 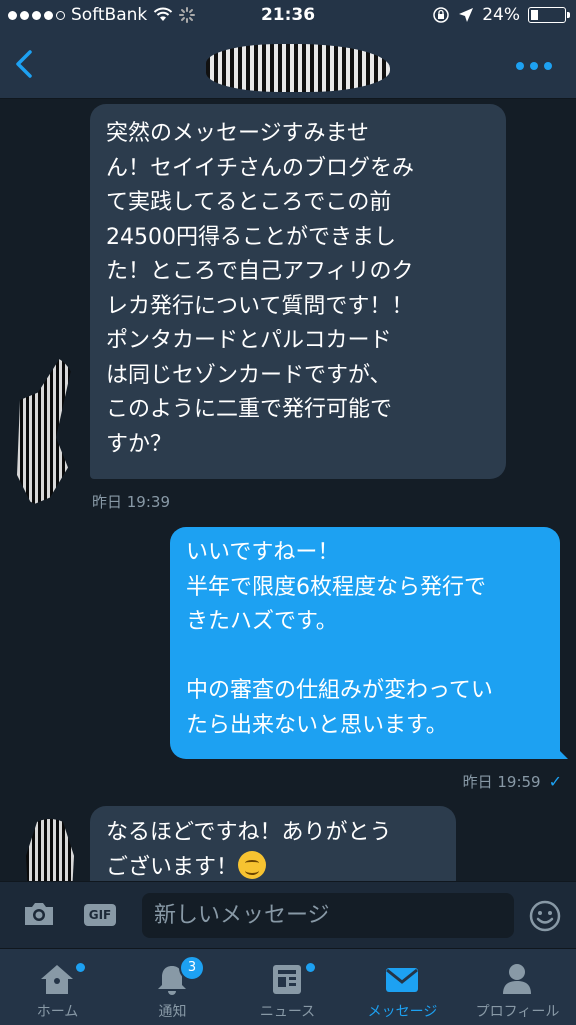 I want to click on orientation-lock-icon, so click(x=441, y=15).